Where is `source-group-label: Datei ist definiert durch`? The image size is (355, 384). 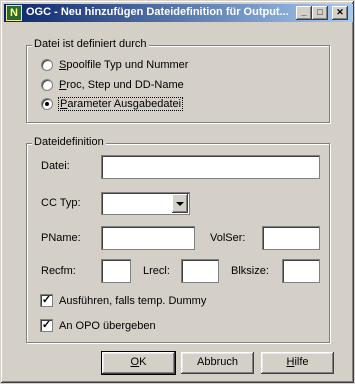
source-group-label: Datei ist definiert durch is located at coordinates (90, 44).